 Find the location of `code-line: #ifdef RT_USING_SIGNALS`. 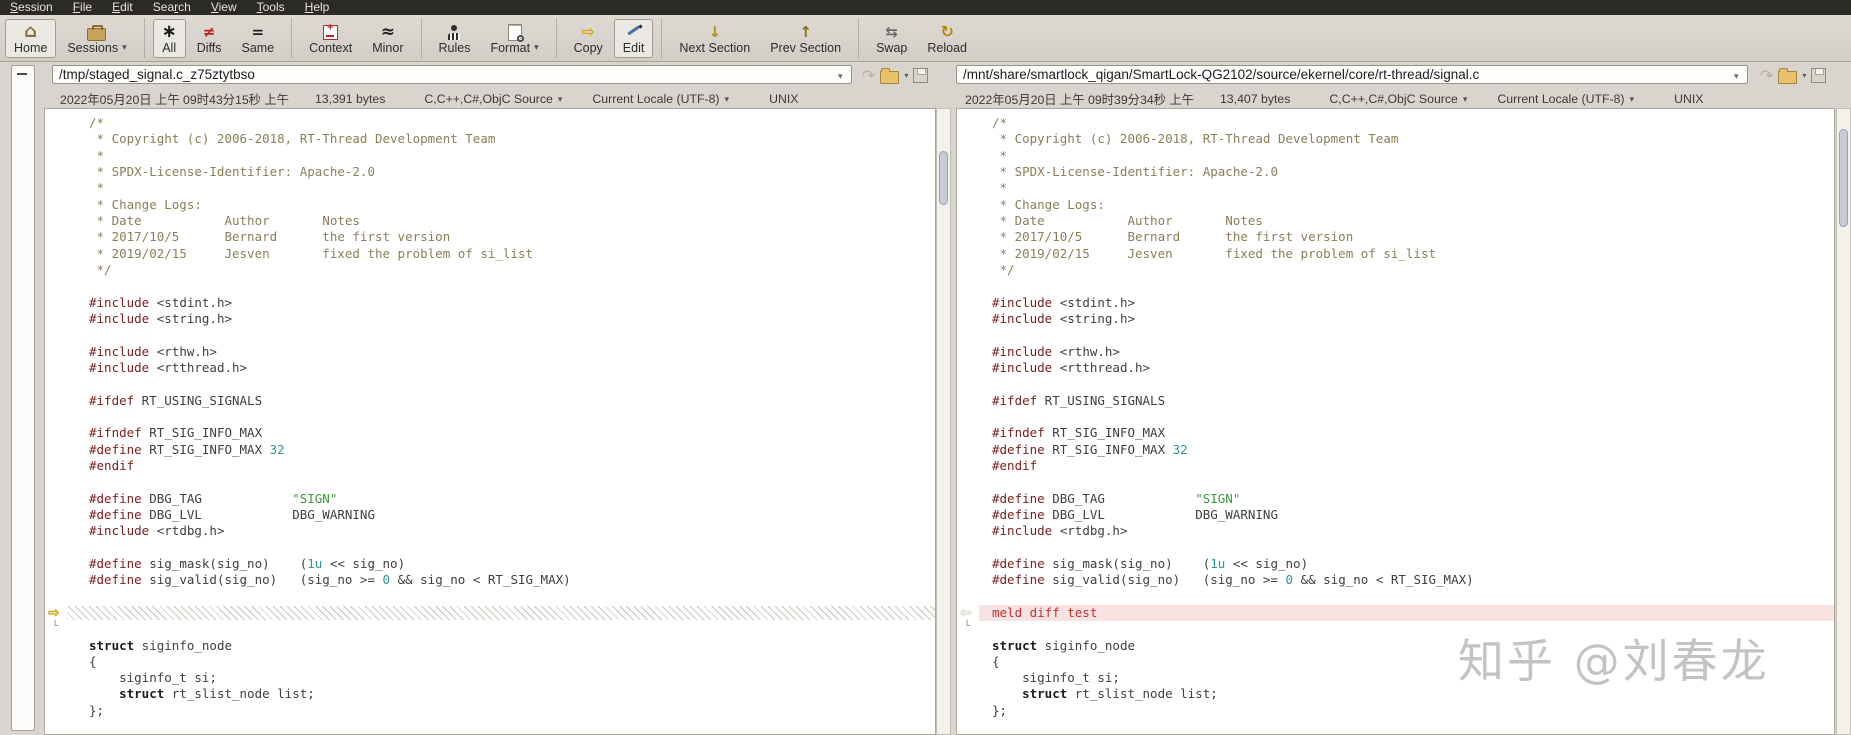

code-line: #ifdef RT_USING_SIGNALS is located at coordinates (176, 400).